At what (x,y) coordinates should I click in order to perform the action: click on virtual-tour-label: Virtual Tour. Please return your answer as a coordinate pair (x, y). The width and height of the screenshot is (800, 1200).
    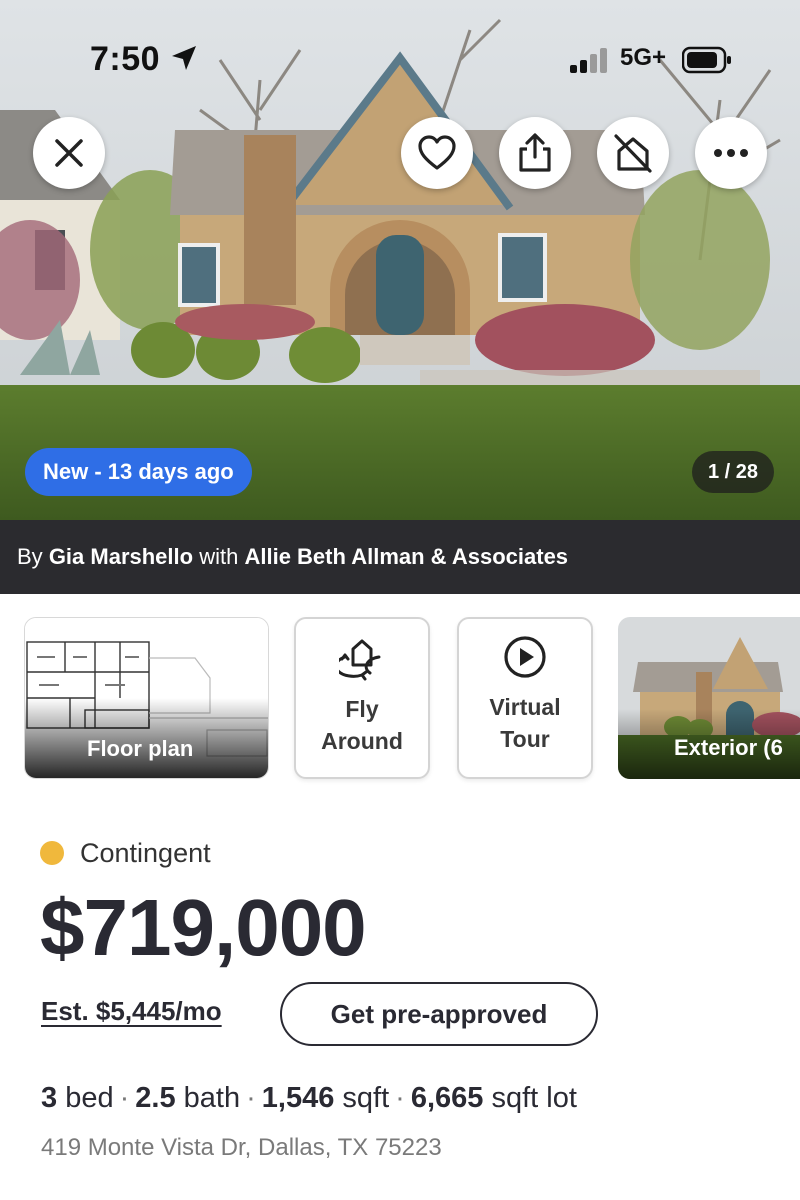
    Looking at the image, I should click on (525, 723).